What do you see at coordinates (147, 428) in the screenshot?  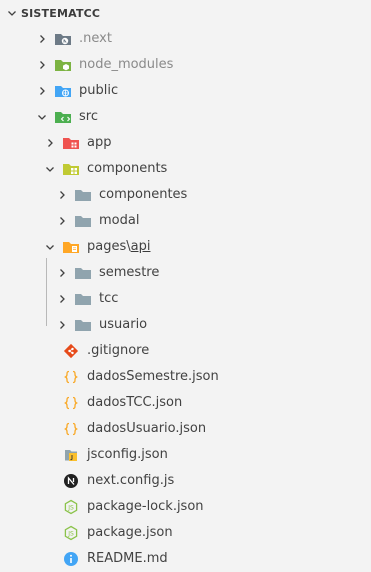 I see `tree-item-label: dadosUsuario.json` at bounding box center [147, 428].